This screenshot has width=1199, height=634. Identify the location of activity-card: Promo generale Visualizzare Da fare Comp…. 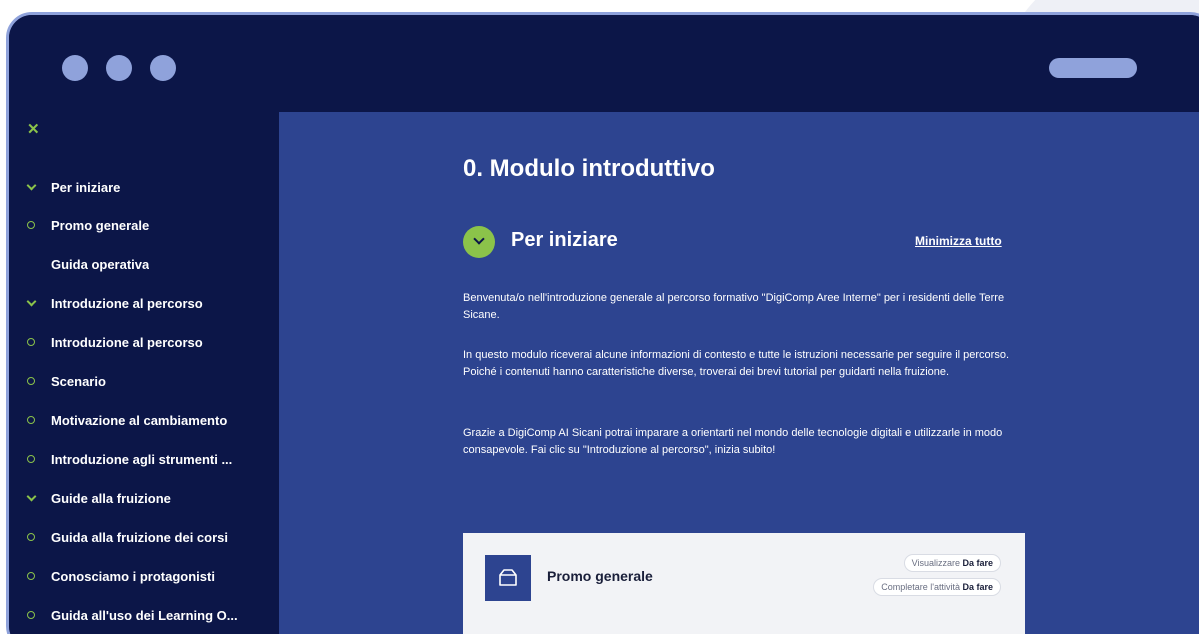
(744, 583).